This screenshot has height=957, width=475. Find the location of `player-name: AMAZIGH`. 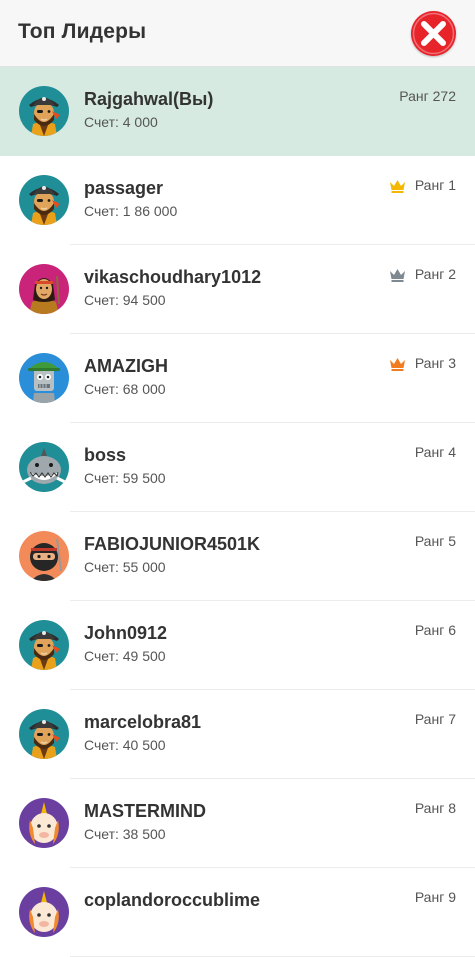

player-name: AMAZIGH is located at coordinates (126, 366).